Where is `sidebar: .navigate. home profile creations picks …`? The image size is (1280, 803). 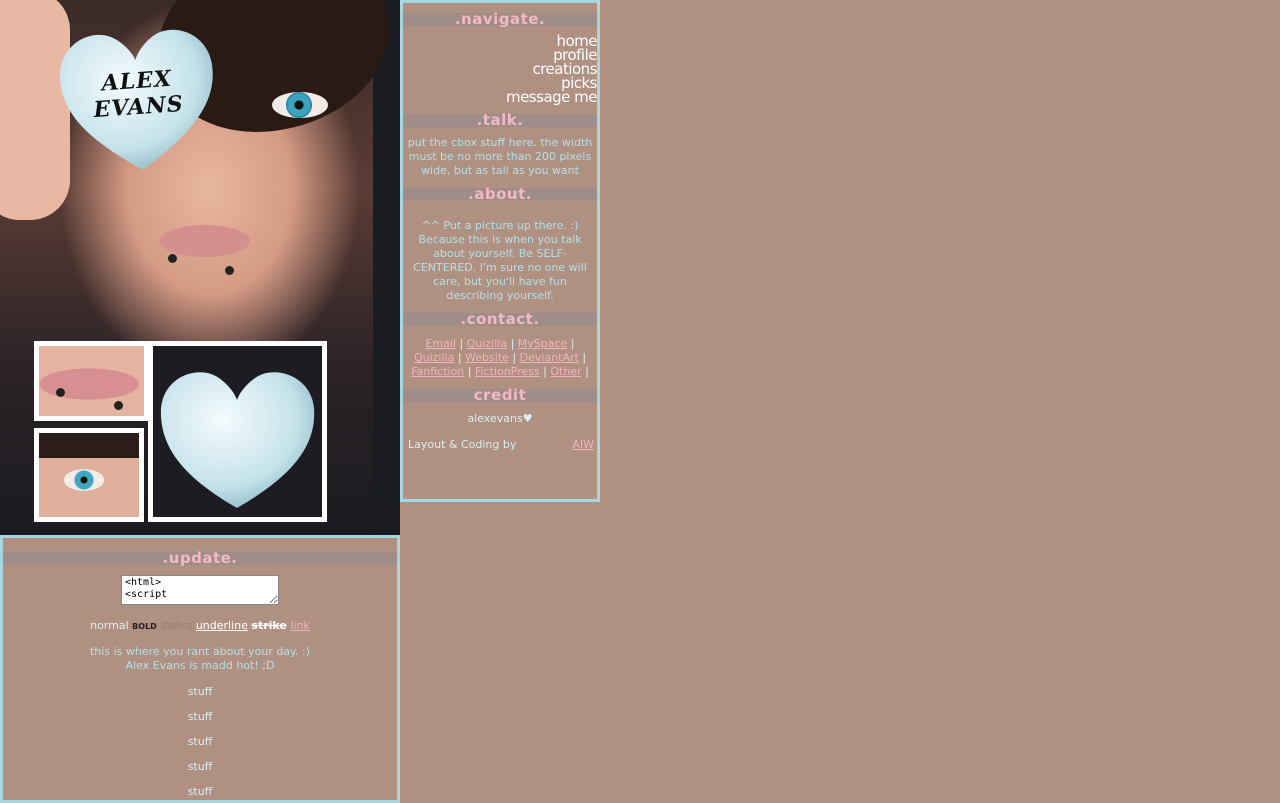 sidebar: .navigate. home profile creations picks … is located at coordinates (500, 251).